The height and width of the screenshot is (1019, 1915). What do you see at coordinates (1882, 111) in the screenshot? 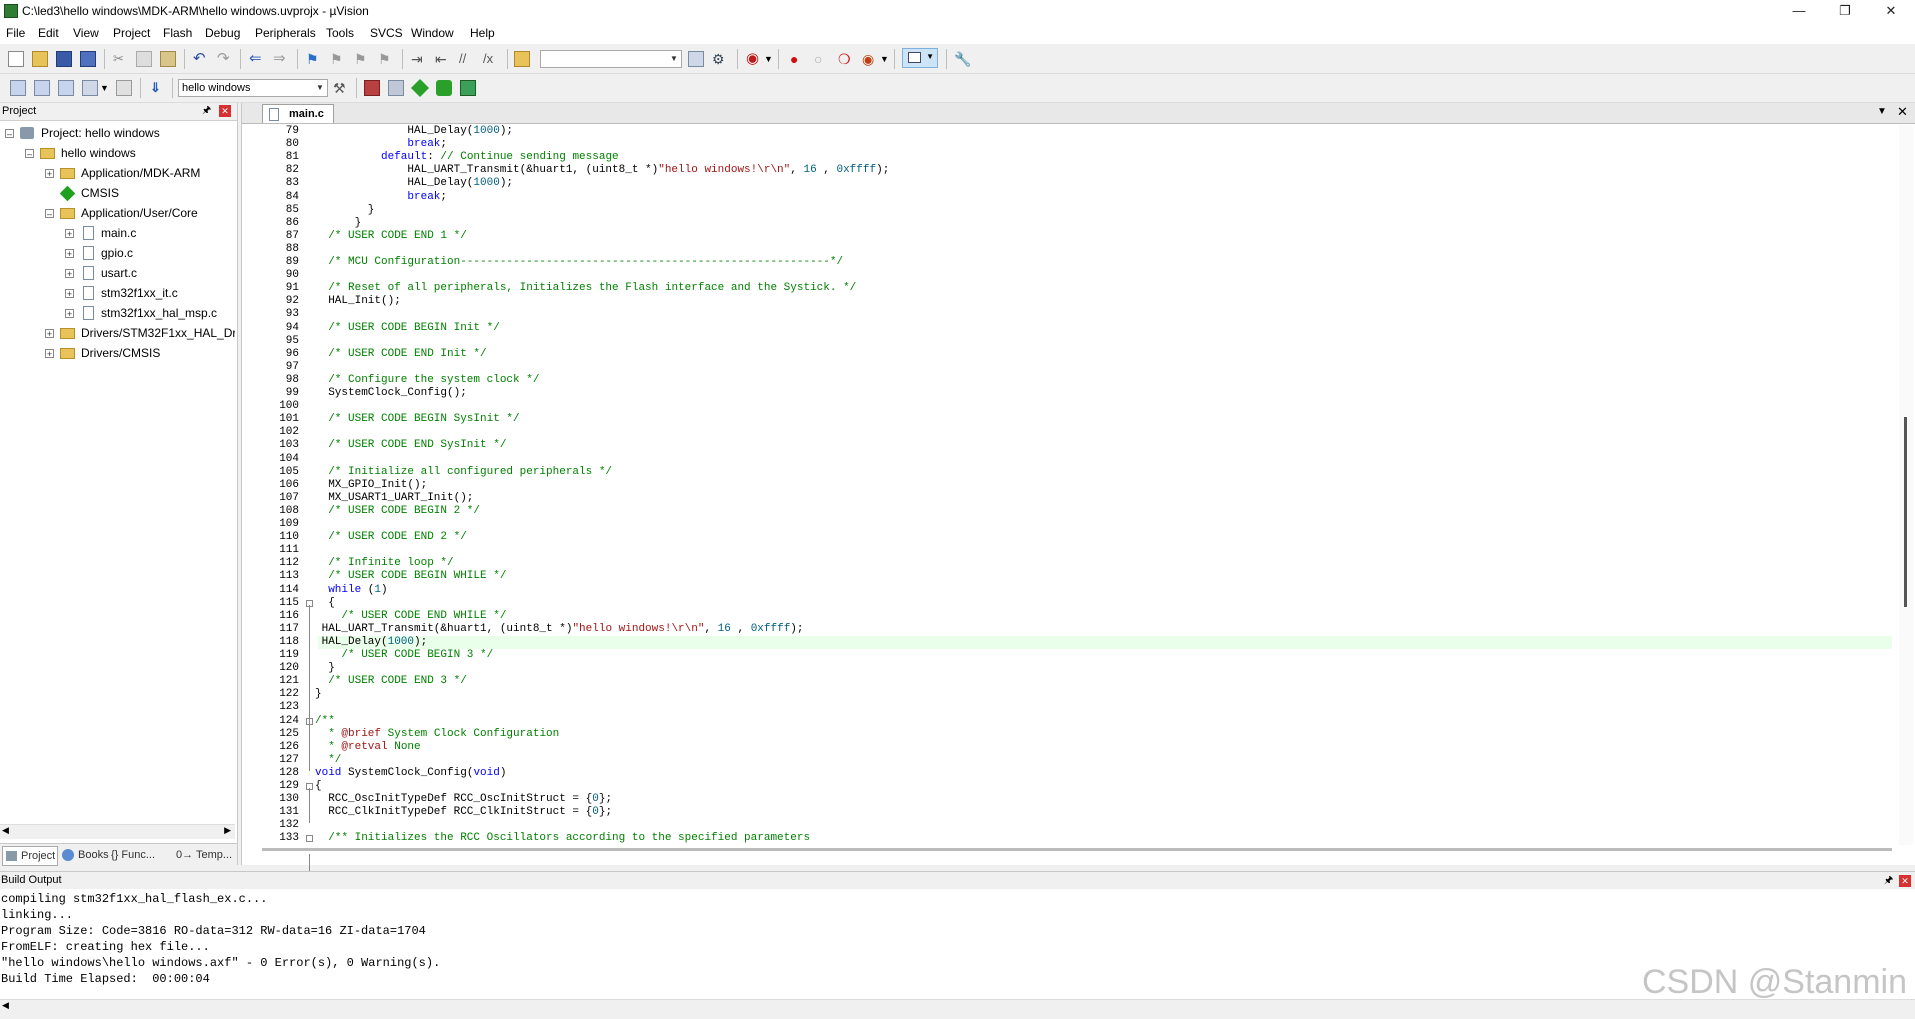
I see `tab-list-dropdown-icon: ▼` at bounding box center [1882, 111].